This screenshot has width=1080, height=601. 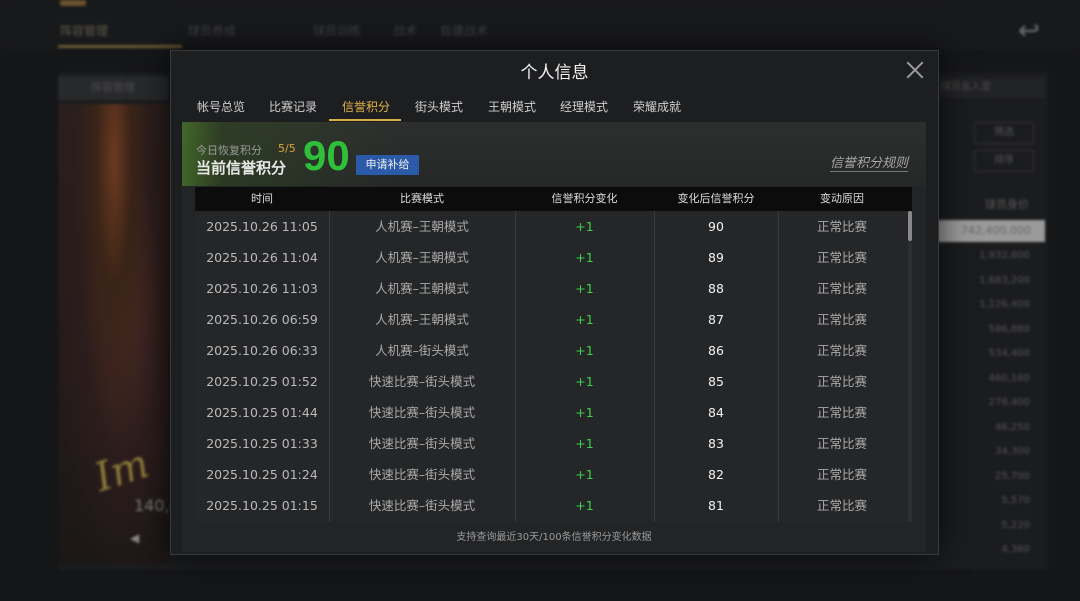 I want to click on close-icon, so click(x=915, y=70).